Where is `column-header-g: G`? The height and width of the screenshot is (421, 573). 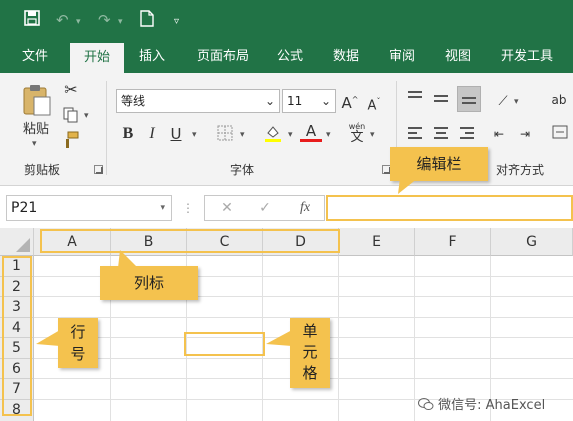
column-header-g: G is located at coordinates (532, 242).